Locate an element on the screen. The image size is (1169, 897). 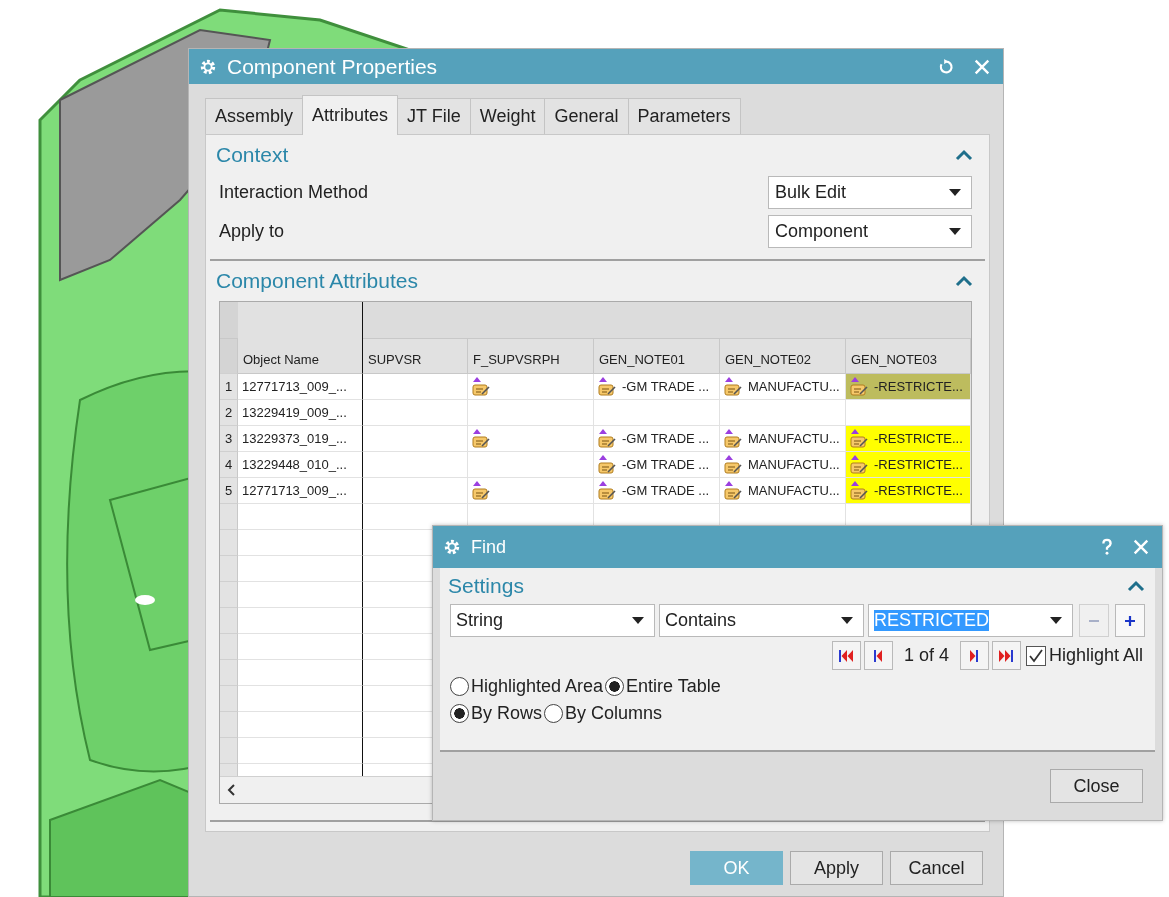
row-number: 1 is located at coordinates (229, 387).